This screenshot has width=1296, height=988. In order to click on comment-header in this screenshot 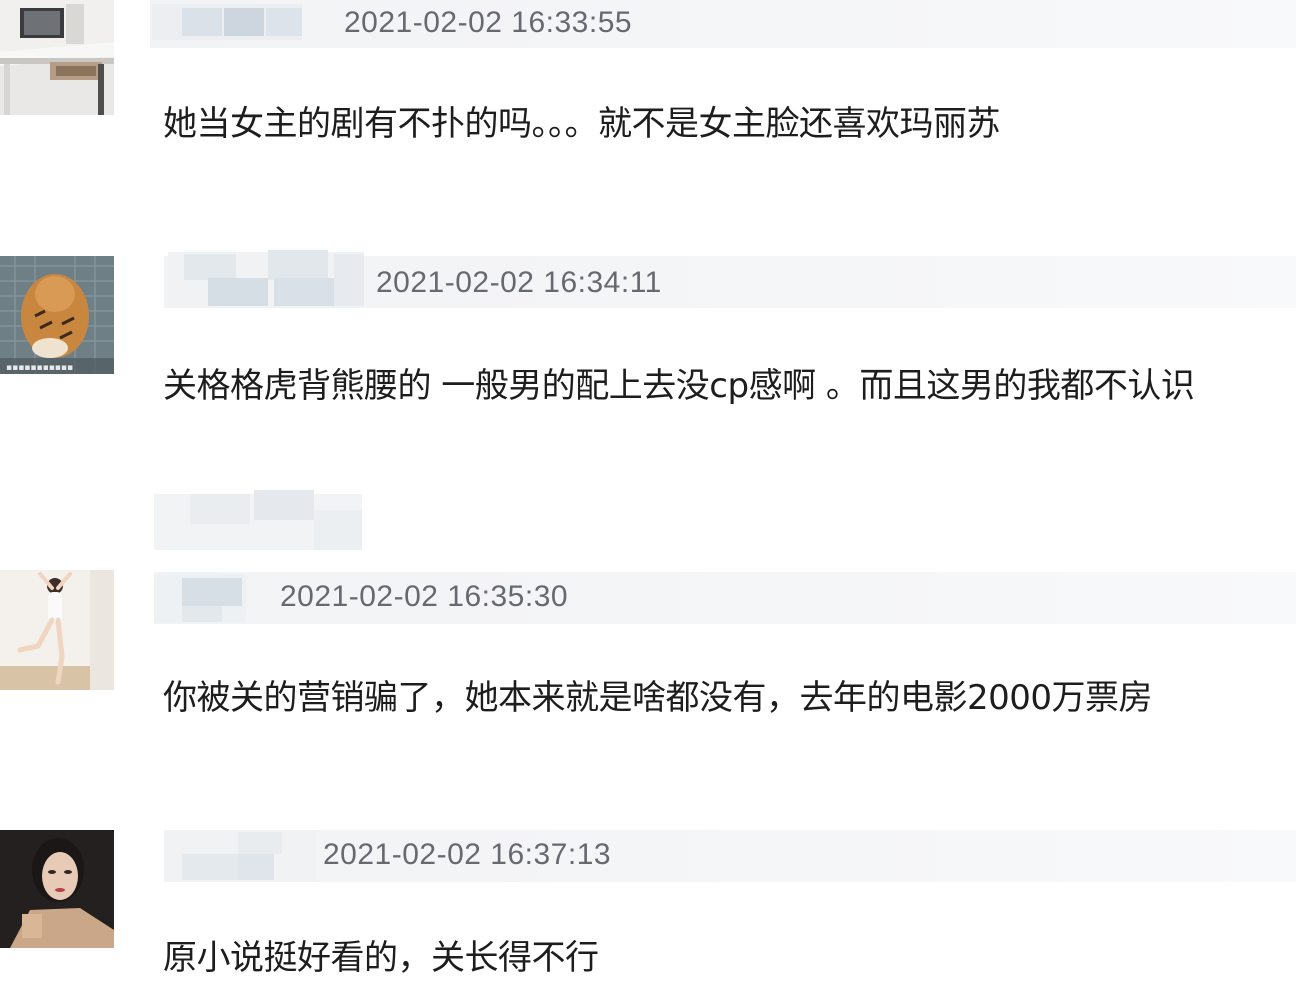, I will do `click(723, 24)`.